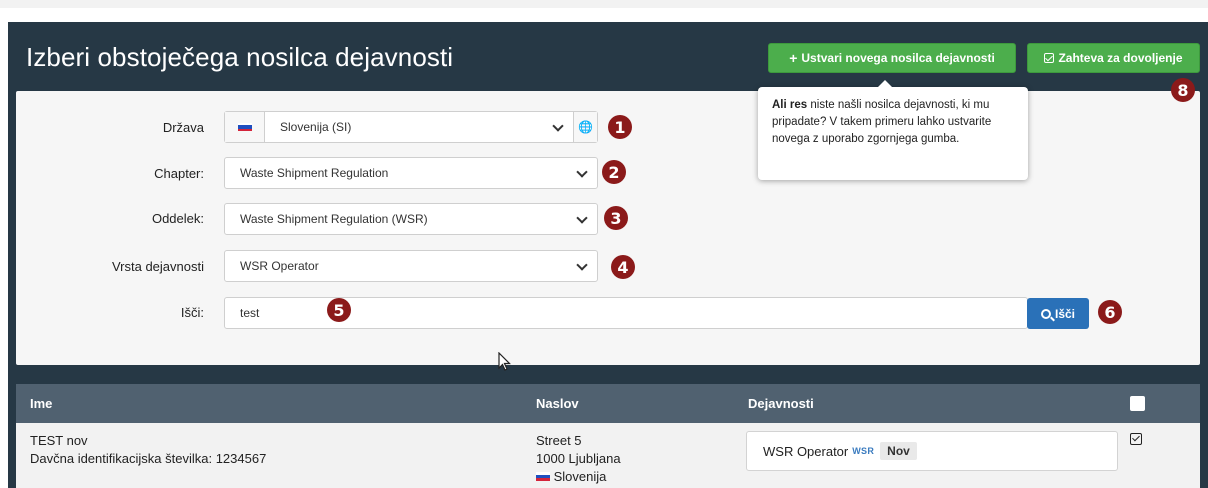 The height and width of the screenshot is (488, 1208). I want to click on address-country-label: Slovenija, so click(580, 476).